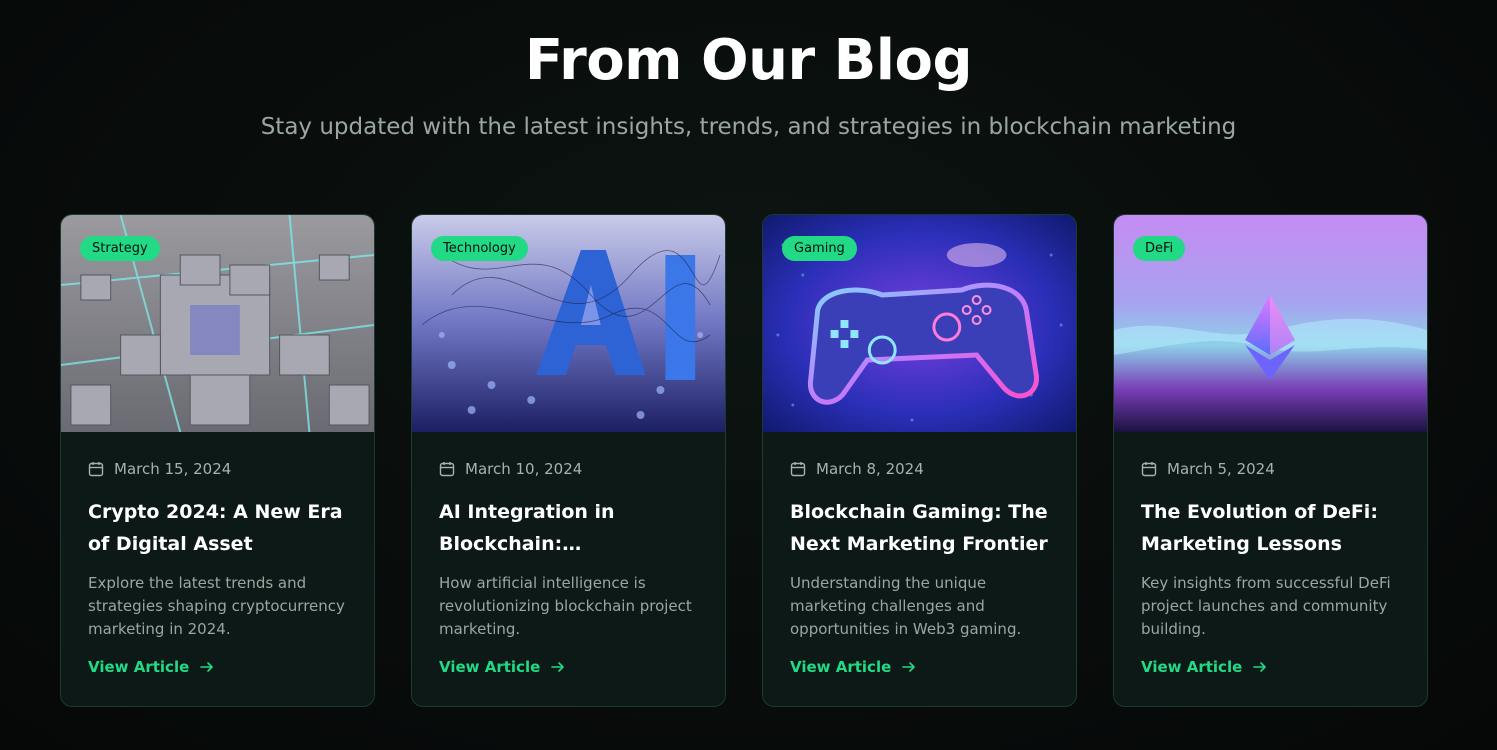 The image size is (1497, 750). What do you see at coordinates (870, 469) in the screenshot?
I see `post-date-text: March 8, 2024` at bounding box center [870, 469].